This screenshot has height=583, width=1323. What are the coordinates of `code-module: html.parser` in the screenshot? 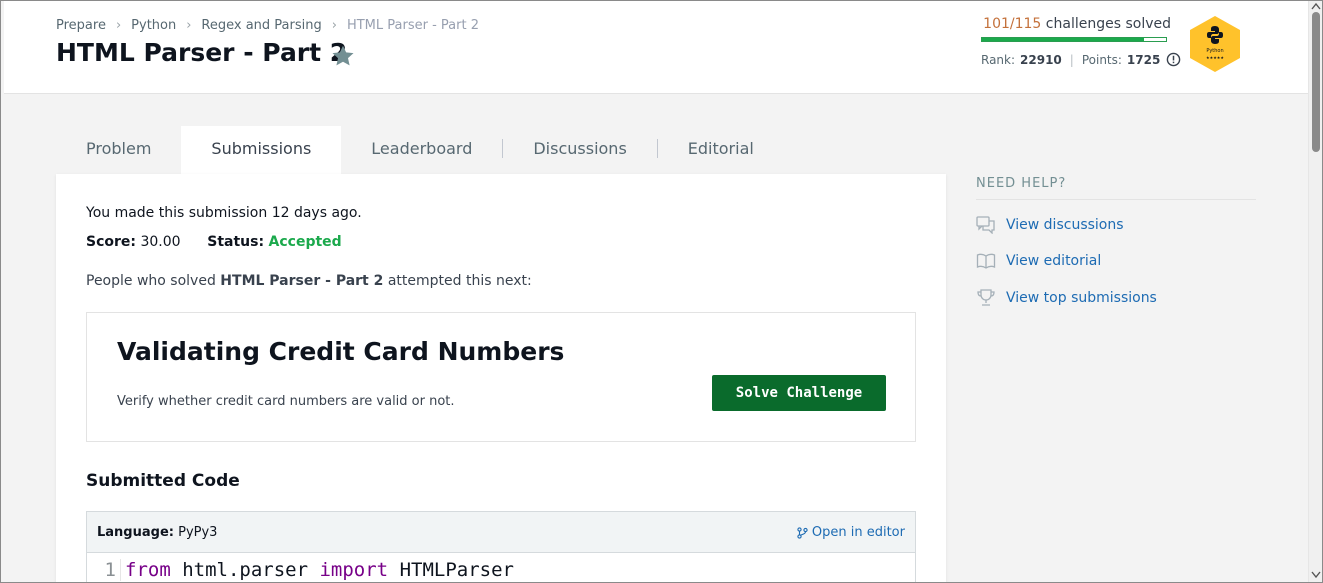 It's located at (245, 570).